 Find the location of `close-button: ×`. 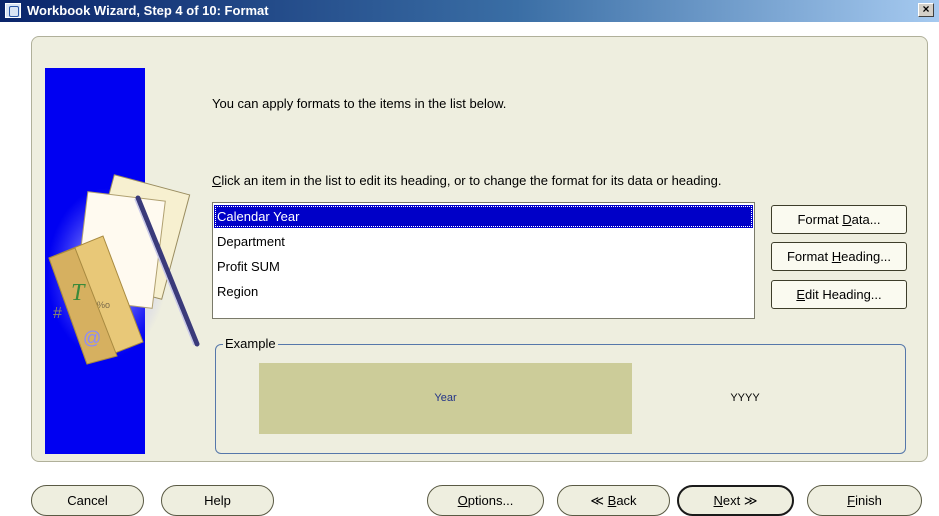

close-button: × is located at coordinates (926, 10).